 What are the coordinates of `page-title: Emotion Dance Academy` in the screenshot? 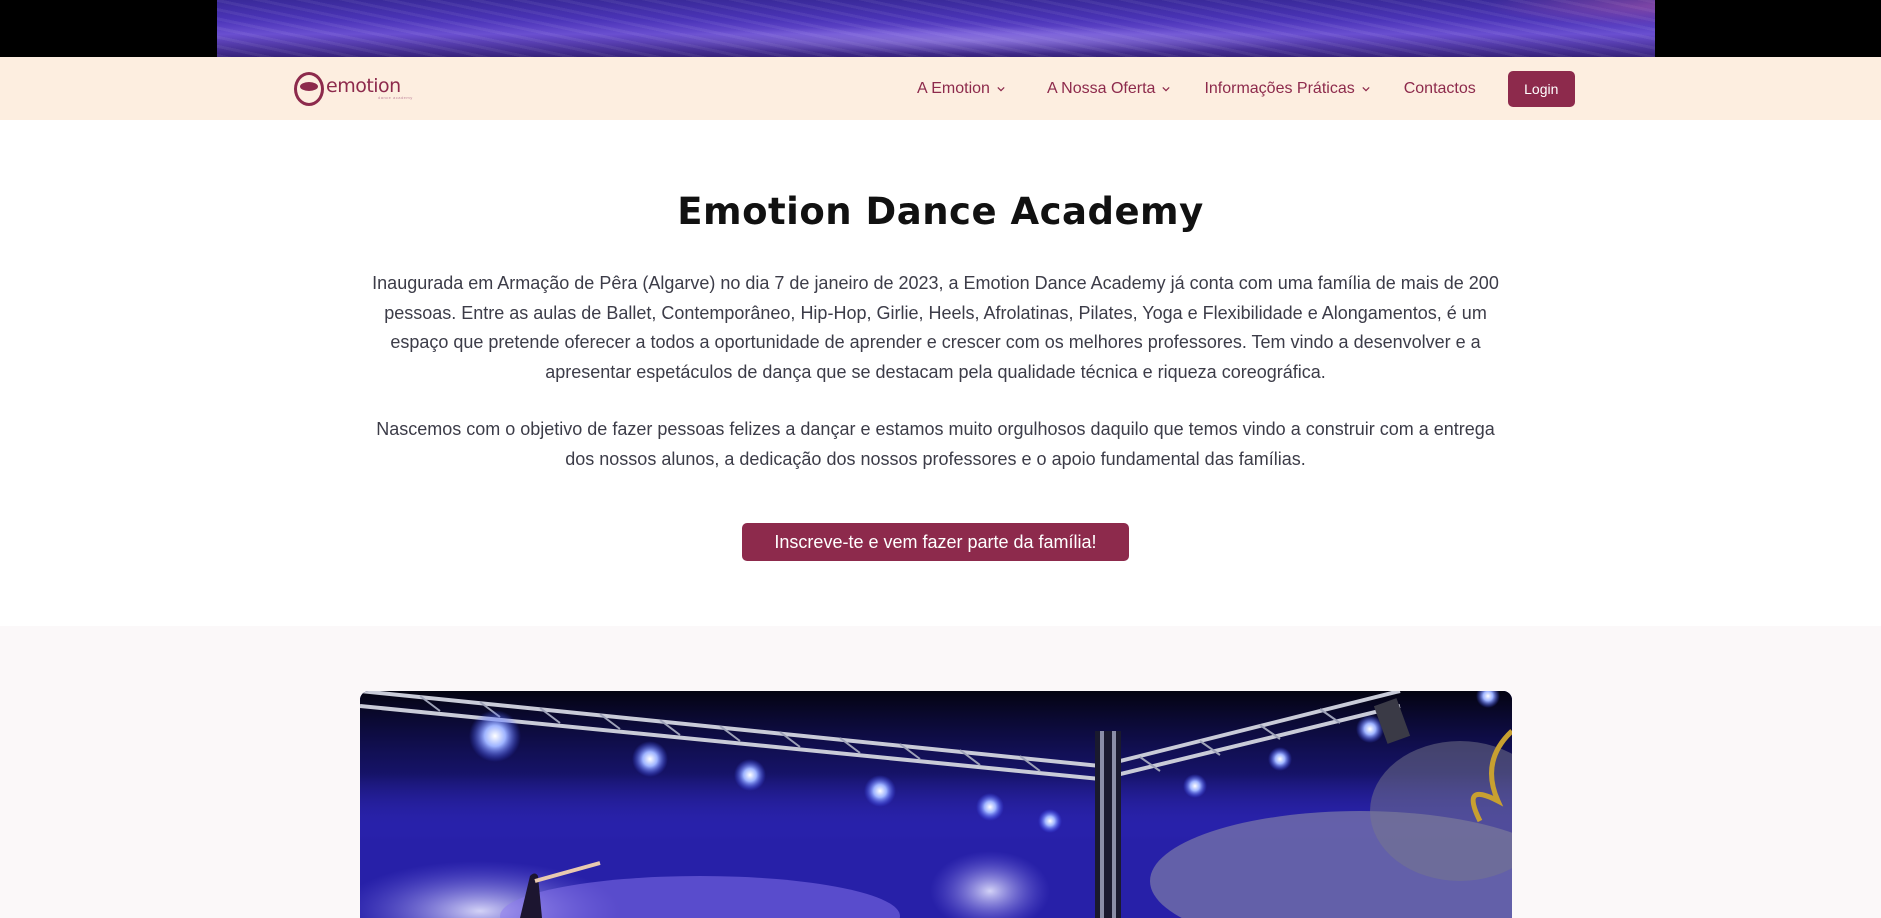 It's located at (940, 211).